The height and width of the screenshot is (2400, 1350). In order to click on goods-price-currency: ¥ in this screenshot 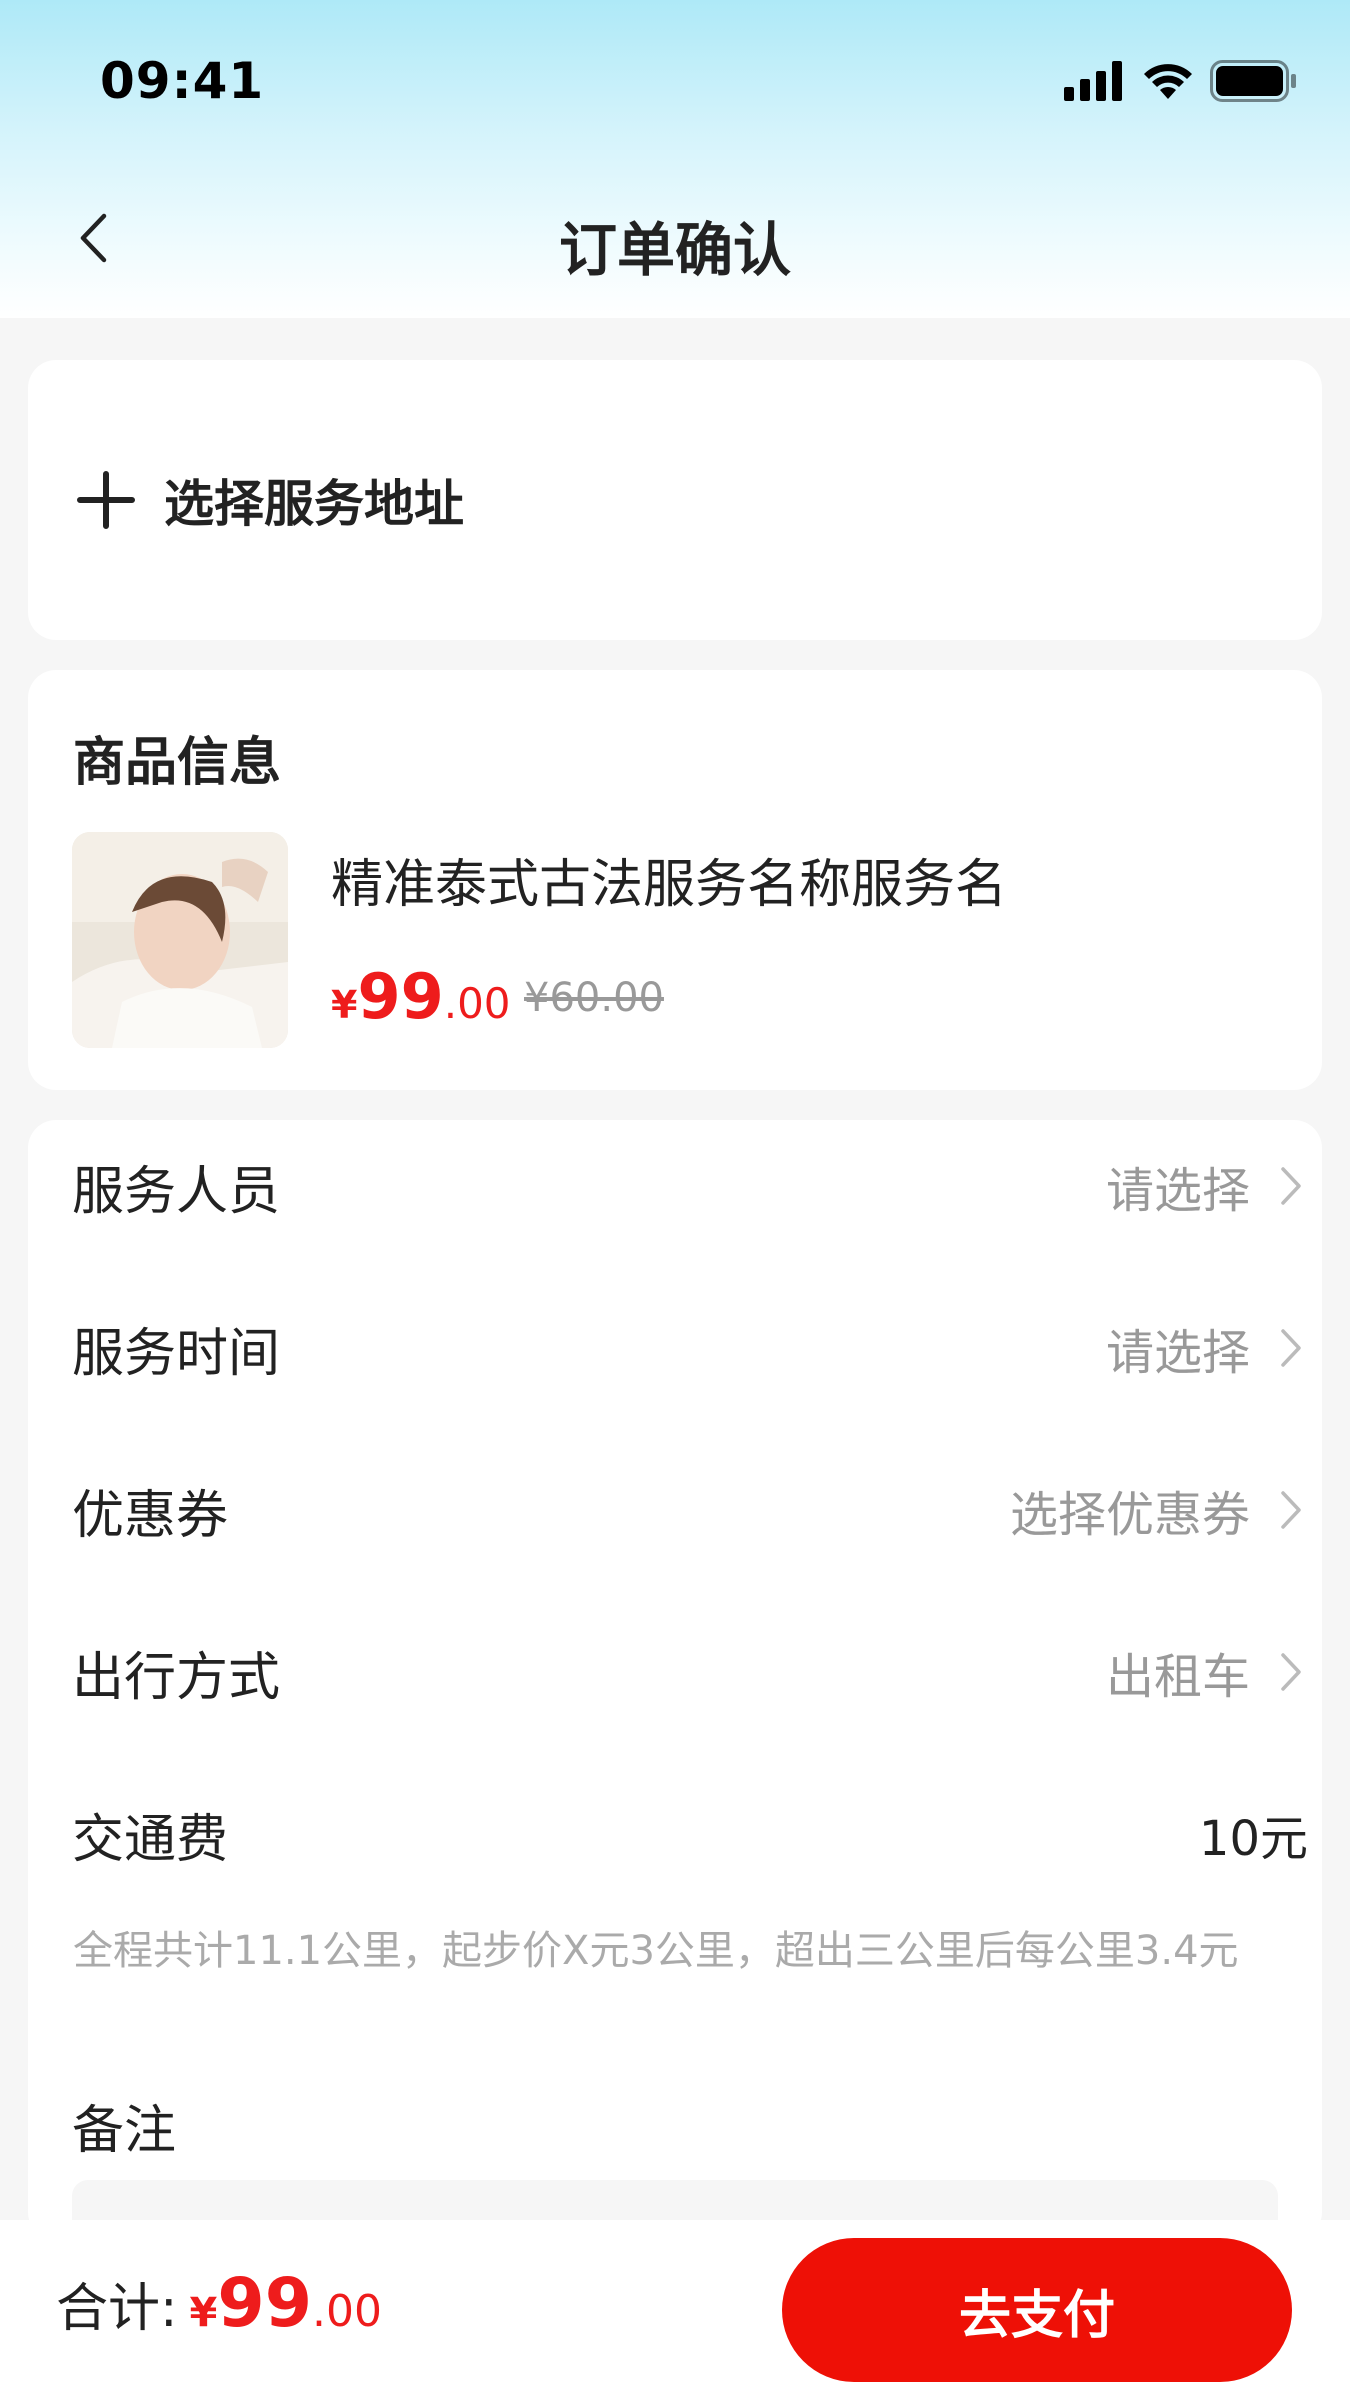, I will do `click(344, 1005)`.